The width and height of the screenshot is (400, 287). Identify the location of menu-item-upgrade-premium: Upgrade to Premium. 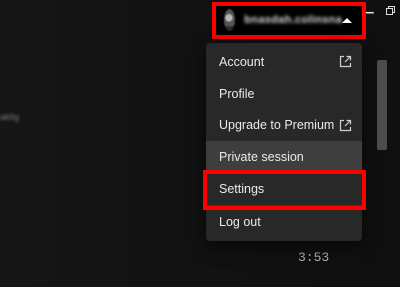
(284, 126).